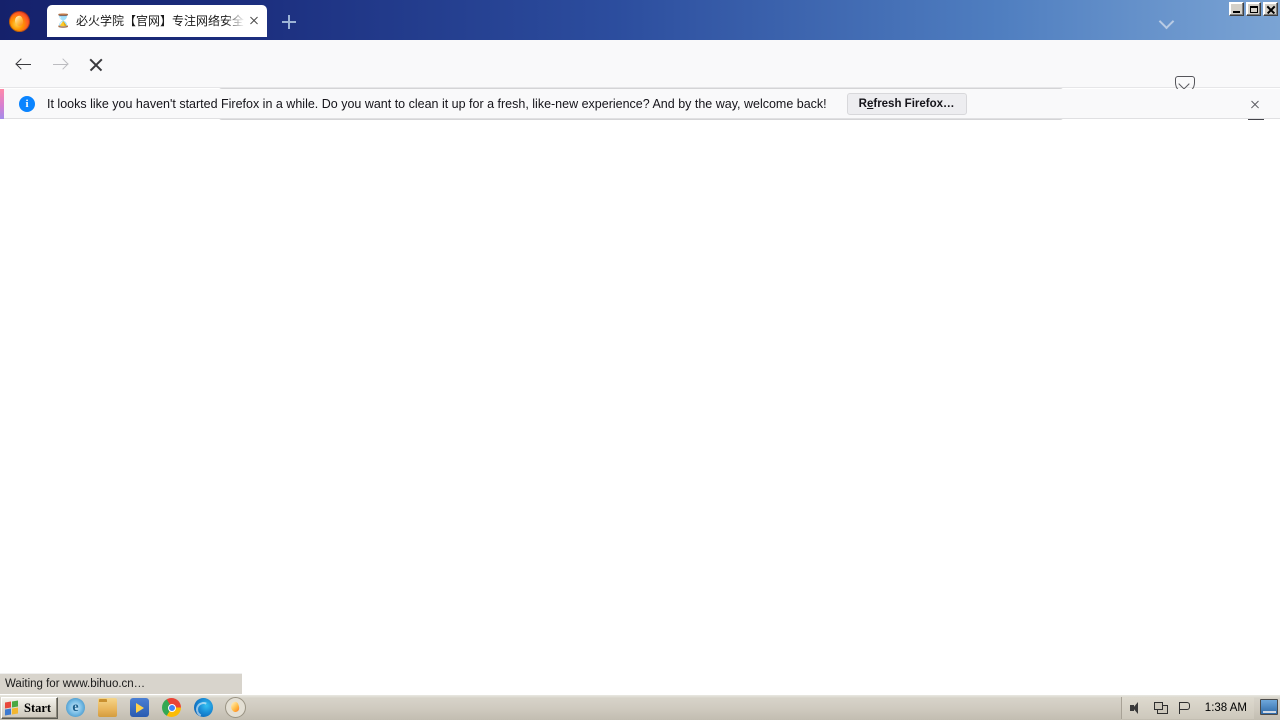  What do you see at coordinates (862, 103) in the screenshot?
I see `refresh-button-prefix: R` at bounding box center [862, 103].